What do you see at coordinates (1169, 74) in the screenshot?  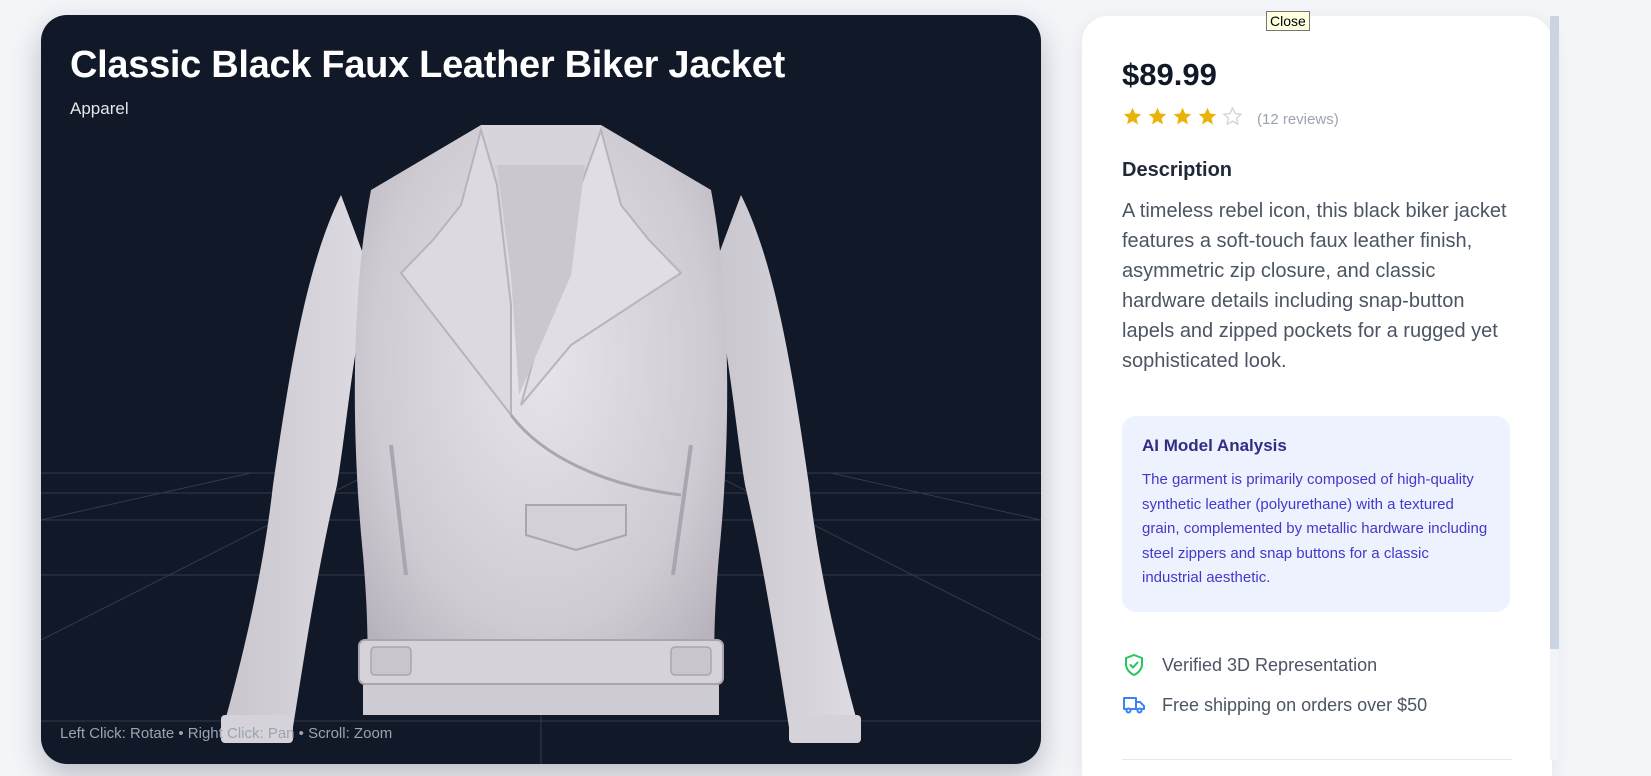 I see `product-price: $89.99` at bounding box center [1169, 74].